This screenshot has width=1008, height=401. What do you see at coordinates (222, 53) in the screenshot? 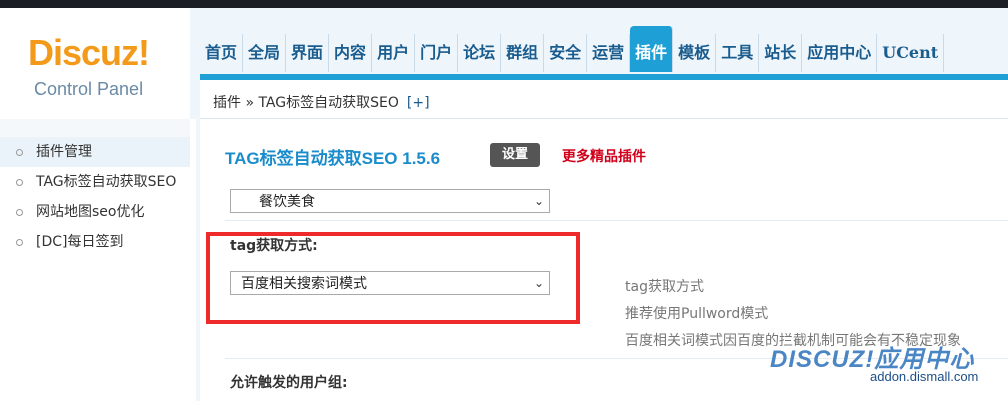
I see `nav-item-home: 首页` at bounding box center [222, 53].